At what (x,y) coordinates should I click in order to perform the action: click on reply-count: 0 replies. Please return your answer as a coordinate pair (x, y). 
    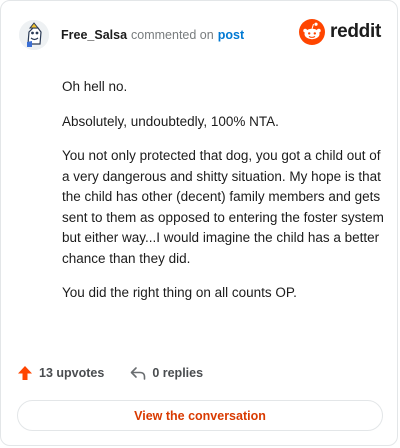
    Looking at the image, I should click on (178, 373).